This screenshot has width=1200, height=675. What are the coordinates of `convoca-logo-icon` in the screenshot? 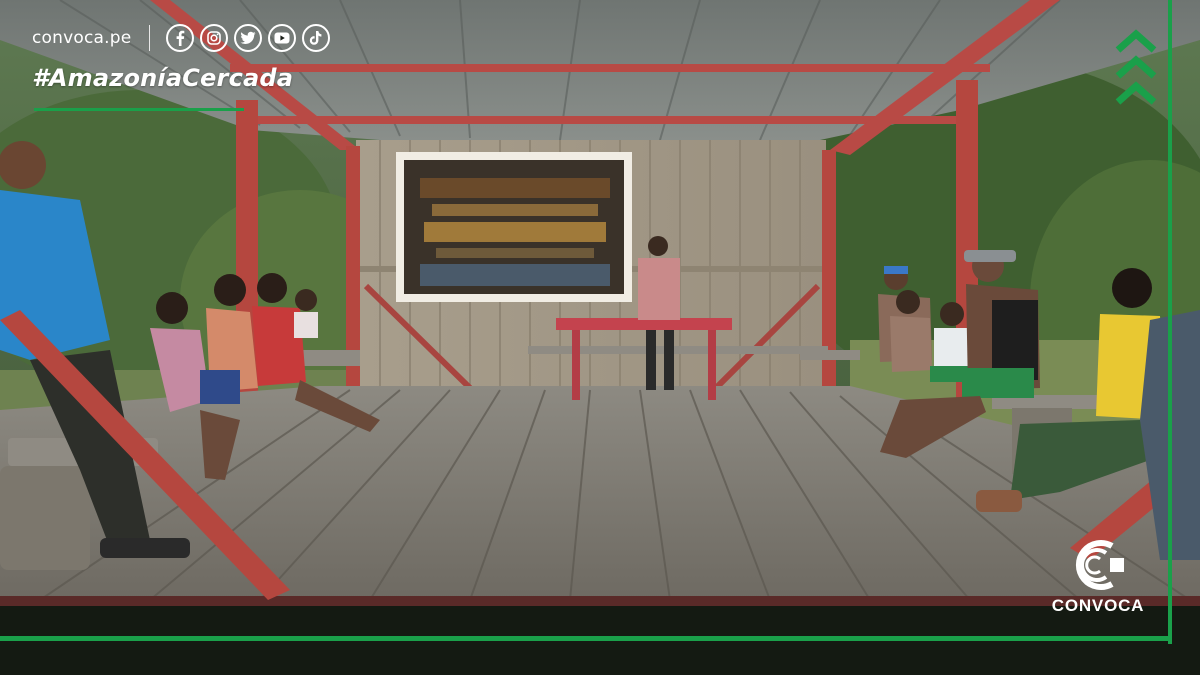 It's located at (1099, 565).